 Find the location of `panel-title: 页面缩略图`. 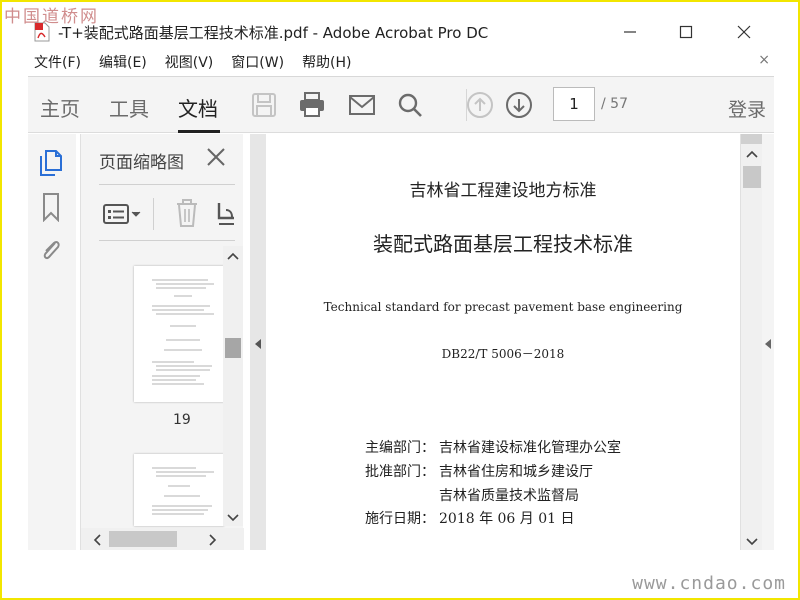

panel-title: 页面缩略图 is located at coordinates (141, 163).